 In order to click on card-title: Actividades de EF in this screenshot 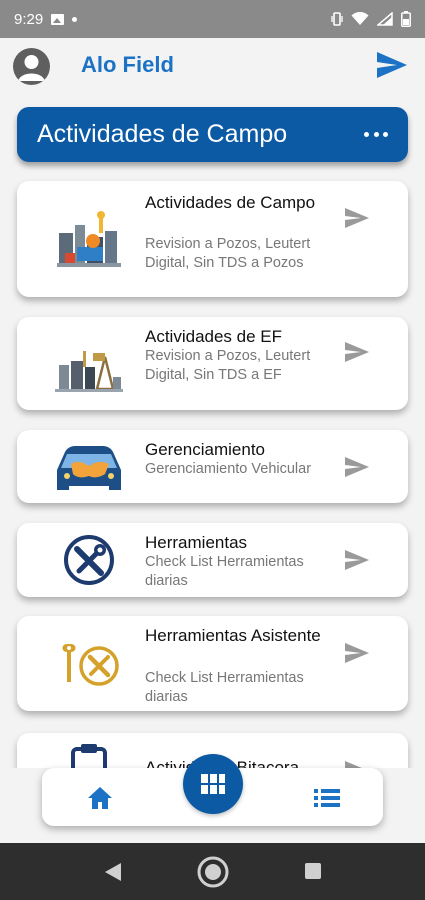, I will do `click(214, 336)`.